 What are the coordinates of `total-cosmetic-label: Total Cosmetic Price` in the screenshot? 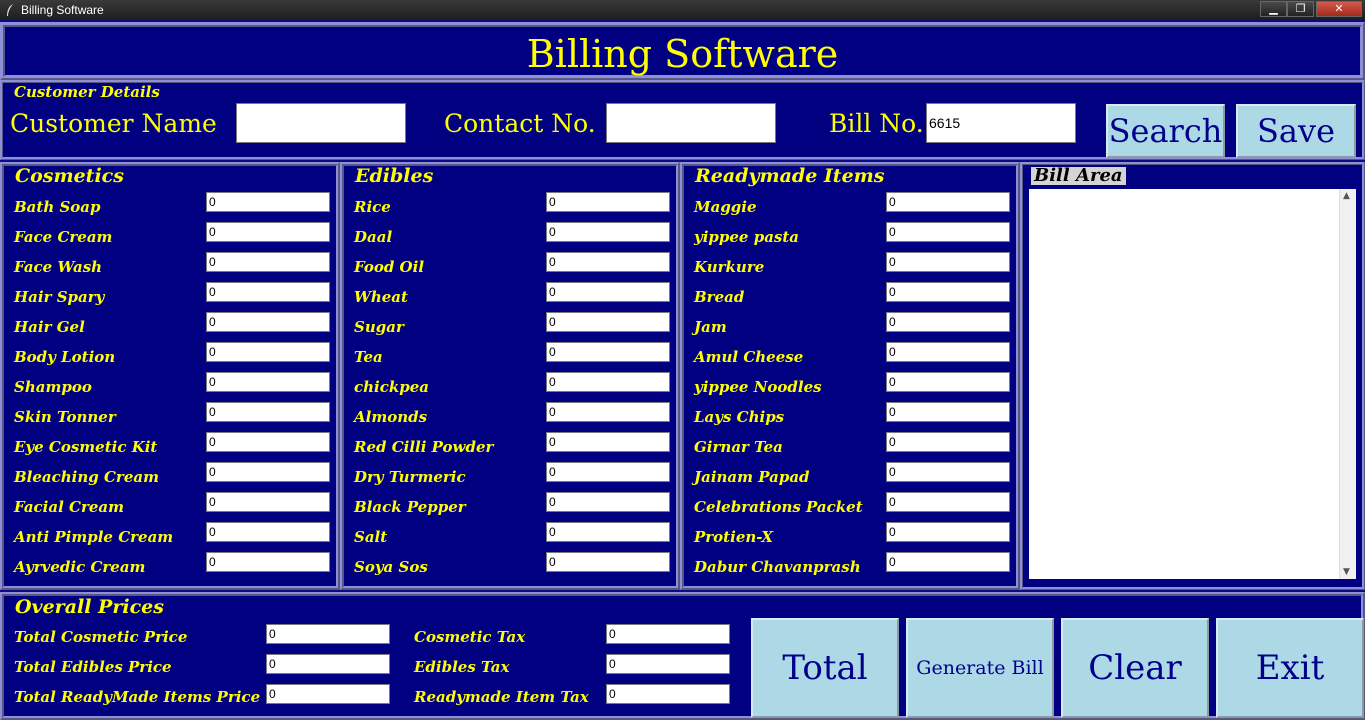 It's located at (101, 637).